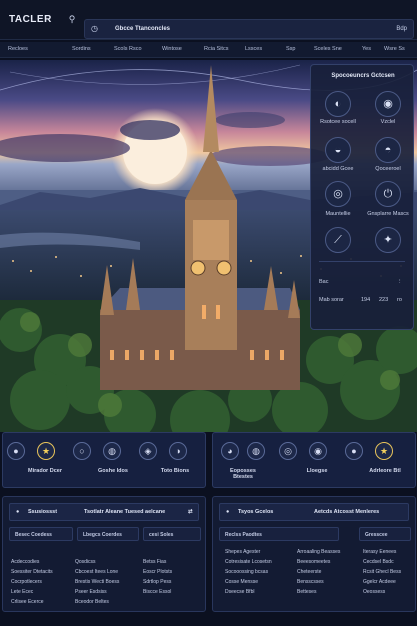  Describe the element at coordinates (388, 240) in the screenshot. I see `stars-icon: ✦` at that location.